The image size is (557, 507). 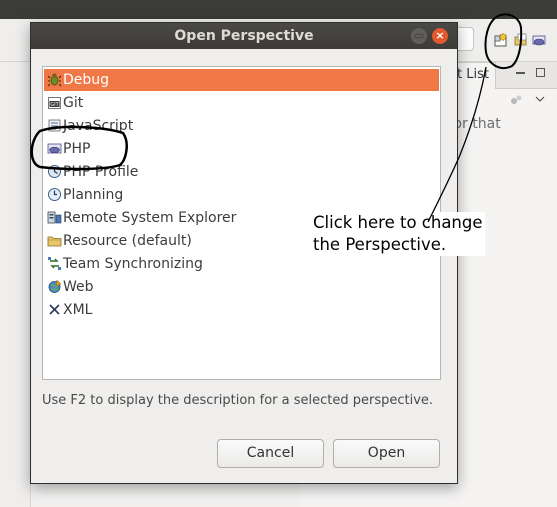 I want to click on close-icon: ×, so click(x=440, y=35).